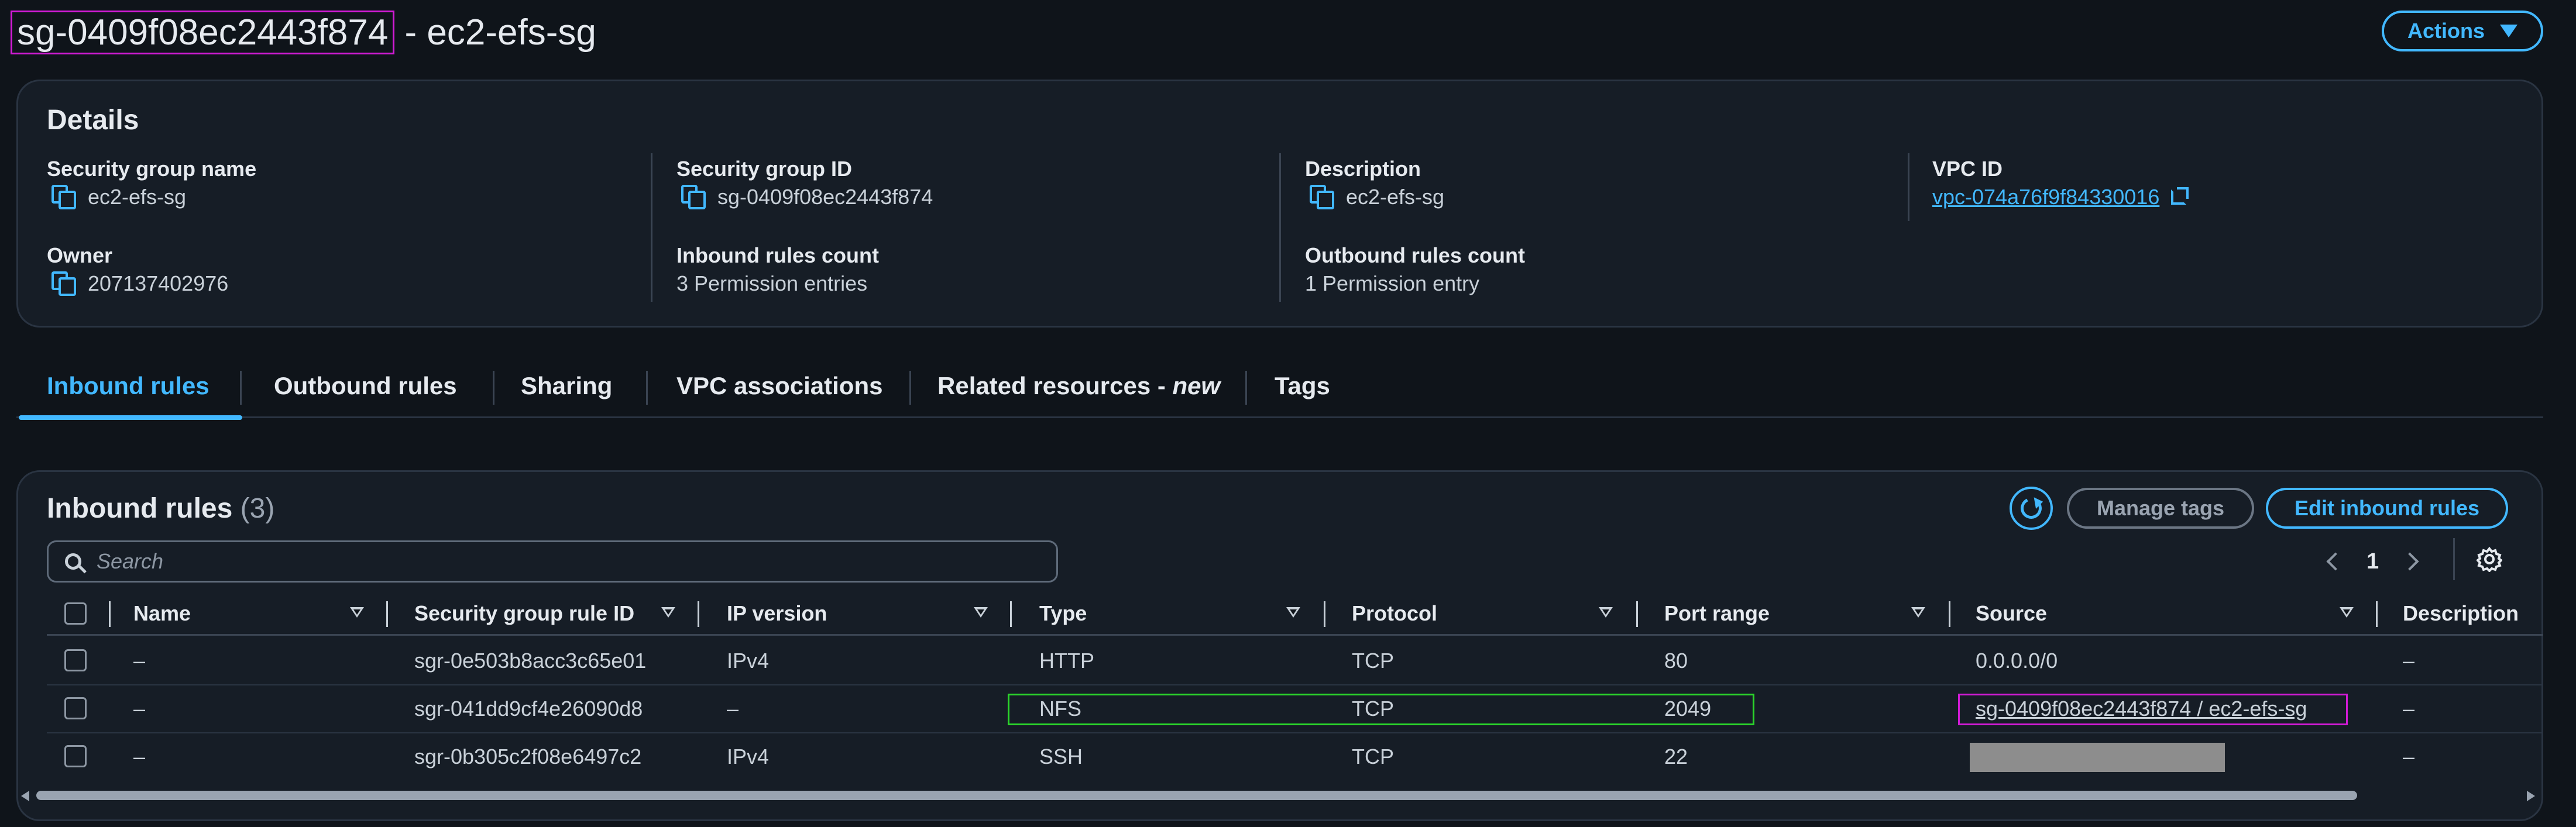  What do you see at coordinates (2461, 613) in the screenshot?
I see `column-header-description: Description` at bounding box center [2461, 613].